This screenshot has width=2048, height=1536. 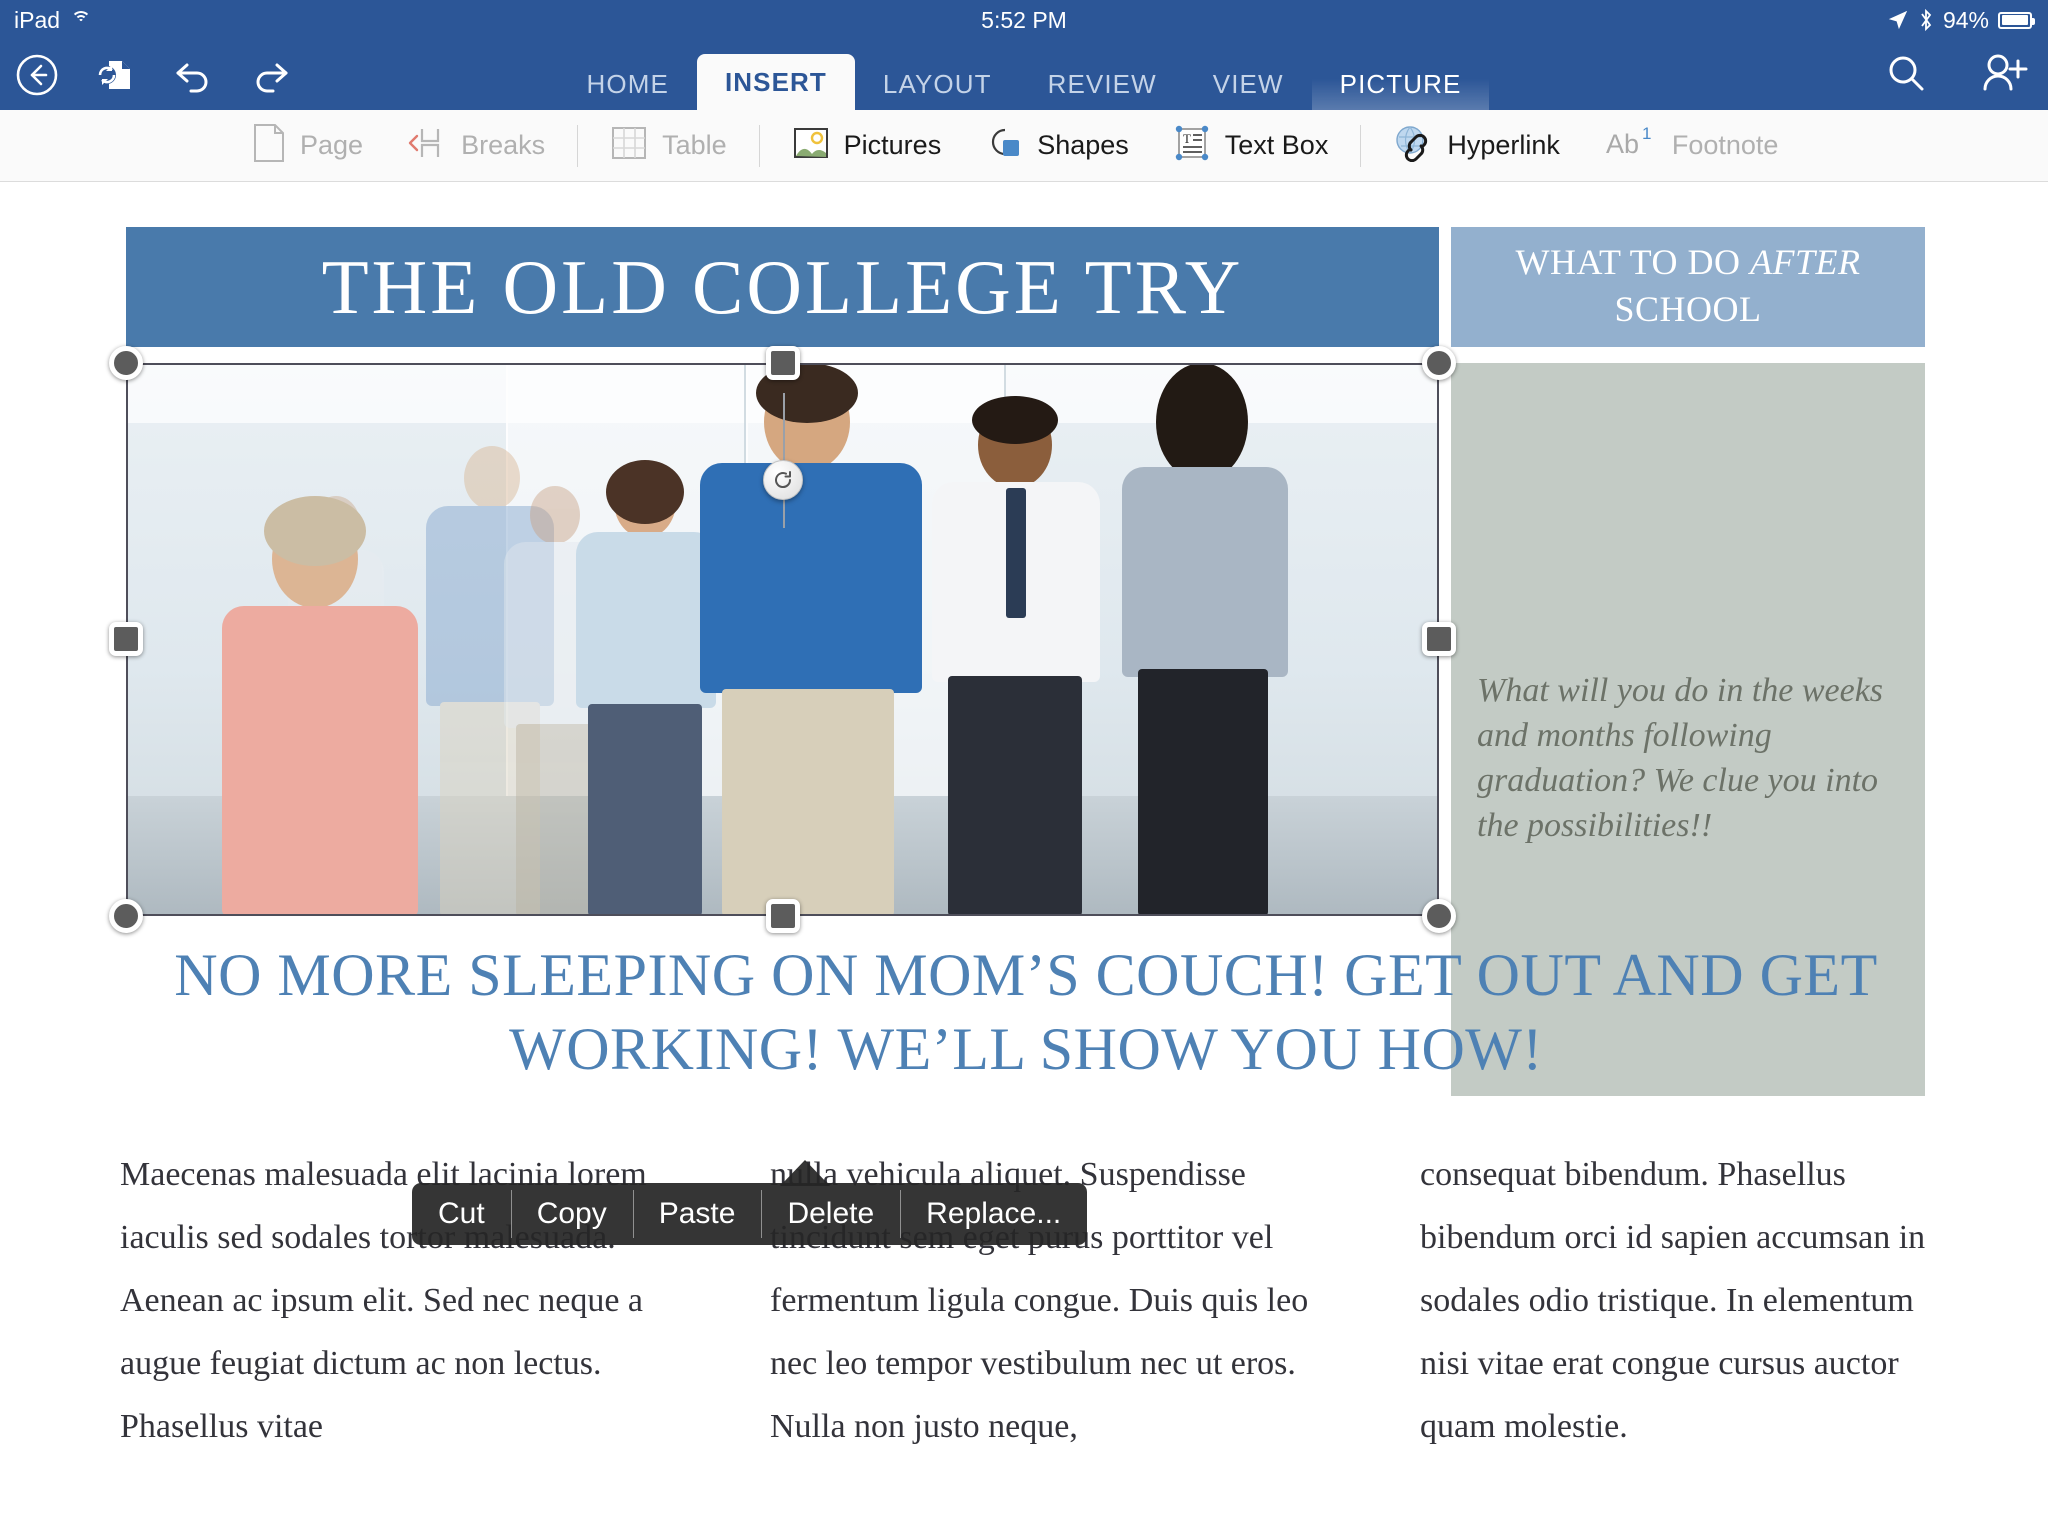 I want to click on resize-handle-bottom-left, so click(x=126, y=916).